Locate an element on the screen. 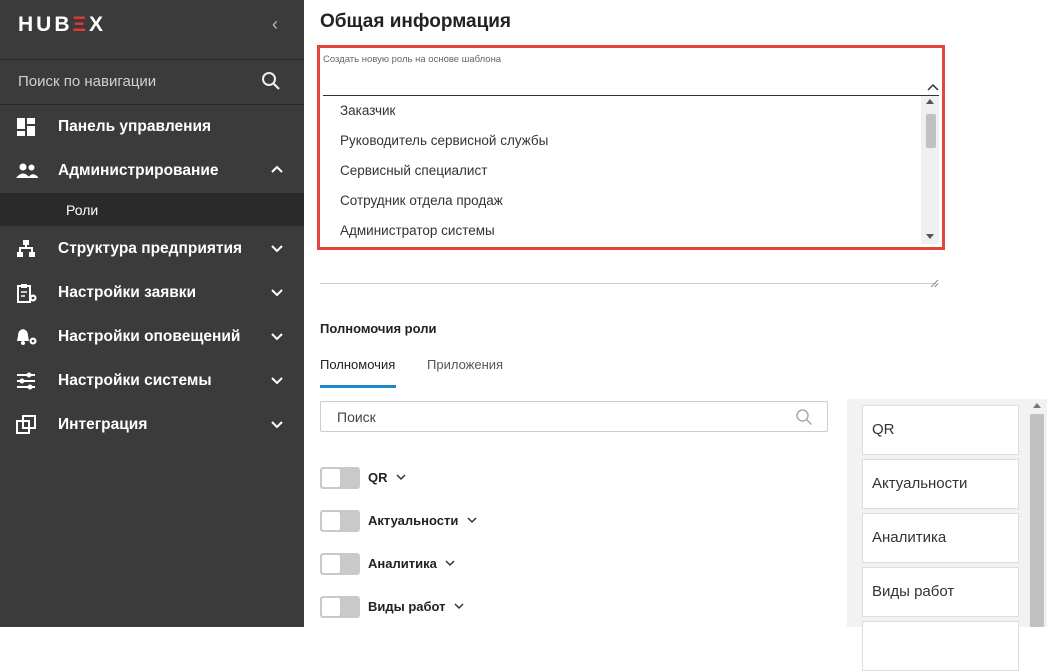 This screenshot has width=1062, height=671. sidebar-item-structure: Структура предприятия is located at coordinates (152, 249).